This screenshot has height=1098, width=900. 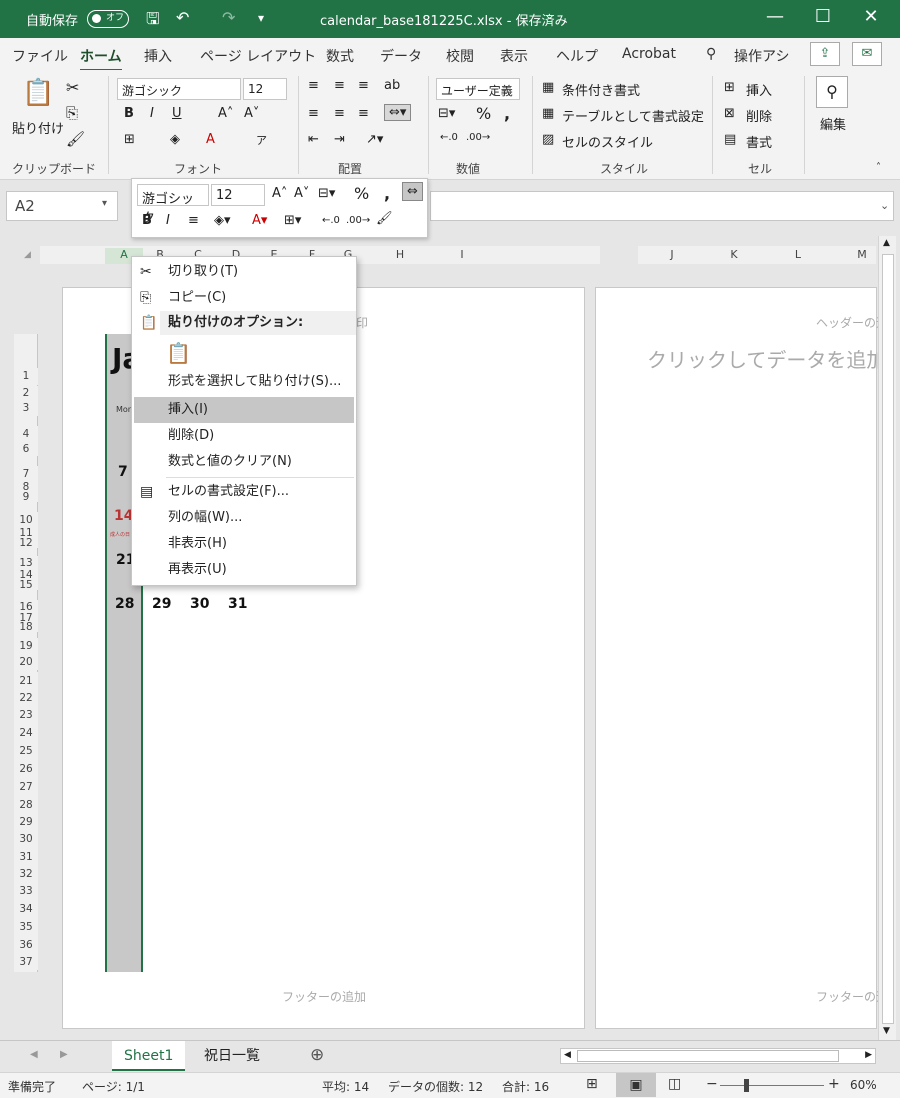 What do you see at coordinates (175, 139) in the screenshot?
I see `fill-color-icon: ◈` at bounding box center [175, 139].